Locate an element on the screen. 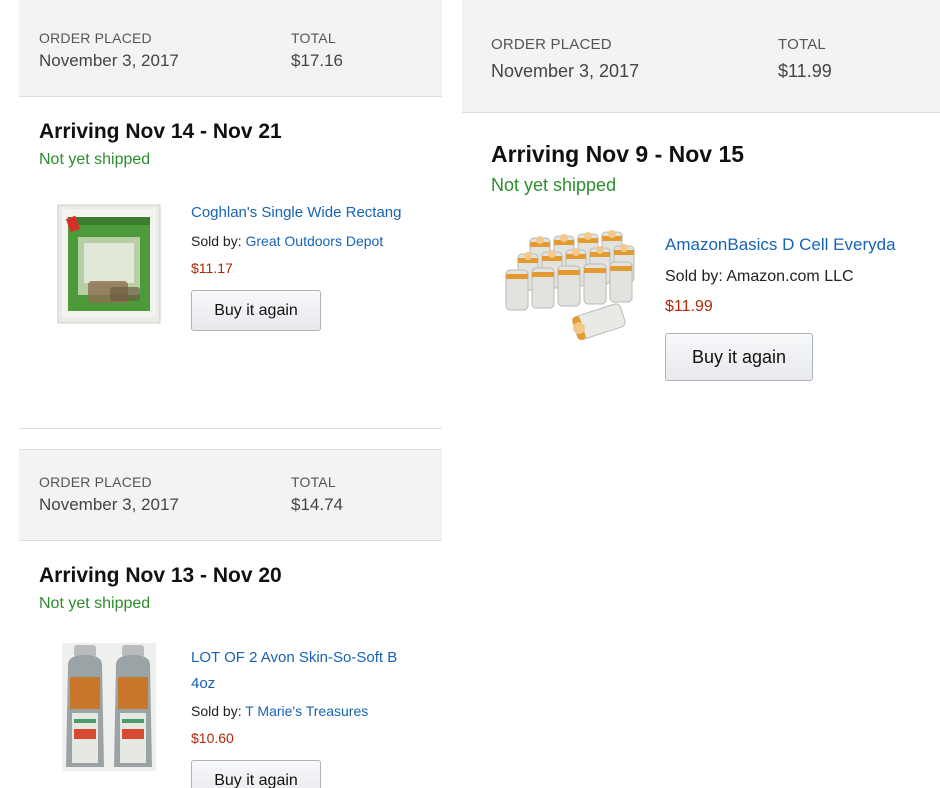 Image resolution: width=940 pixels, height=788 pixels. product-title-line: 4oz is located at coordinates (203, 683).